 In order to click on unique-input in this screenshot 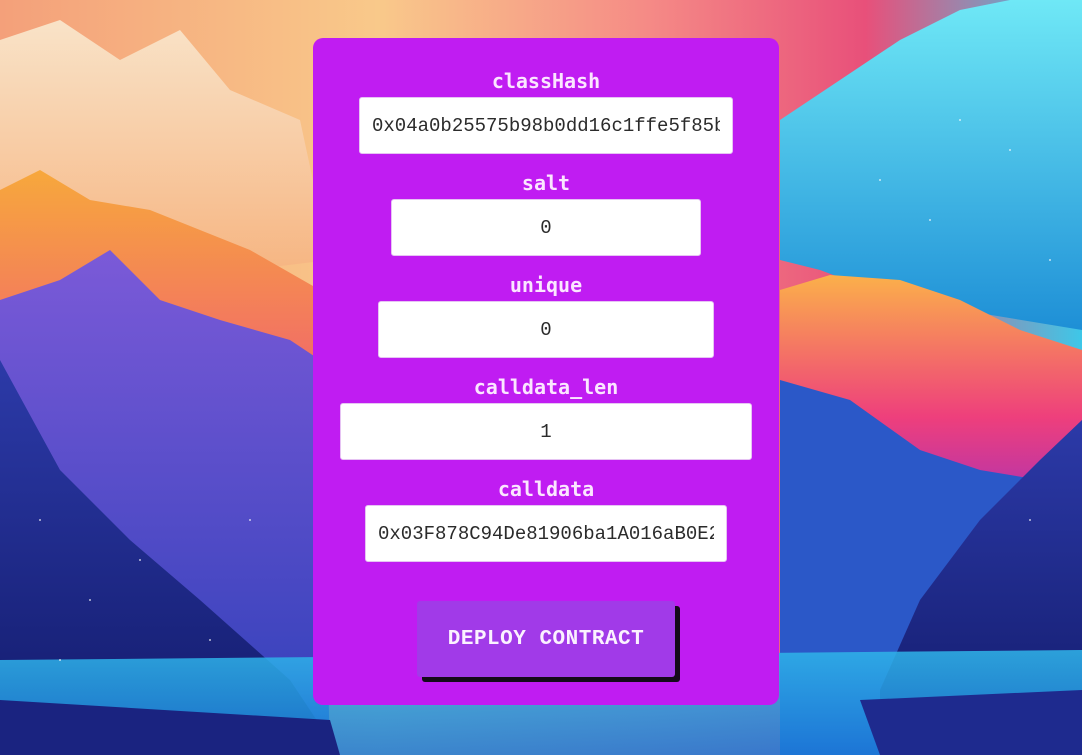, I will do `click(546, 329)`.